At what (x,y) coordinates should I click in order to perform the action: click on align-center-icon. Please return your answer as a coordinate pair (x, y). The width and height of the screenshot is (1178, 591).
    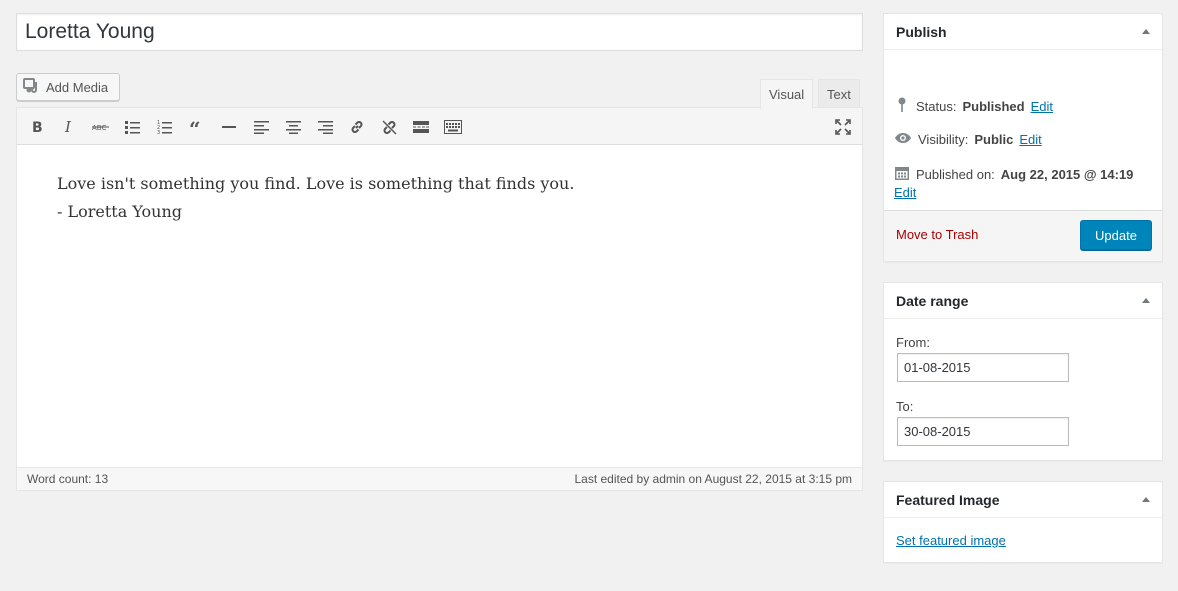
    Looking at the image, I should click on (293, 127).